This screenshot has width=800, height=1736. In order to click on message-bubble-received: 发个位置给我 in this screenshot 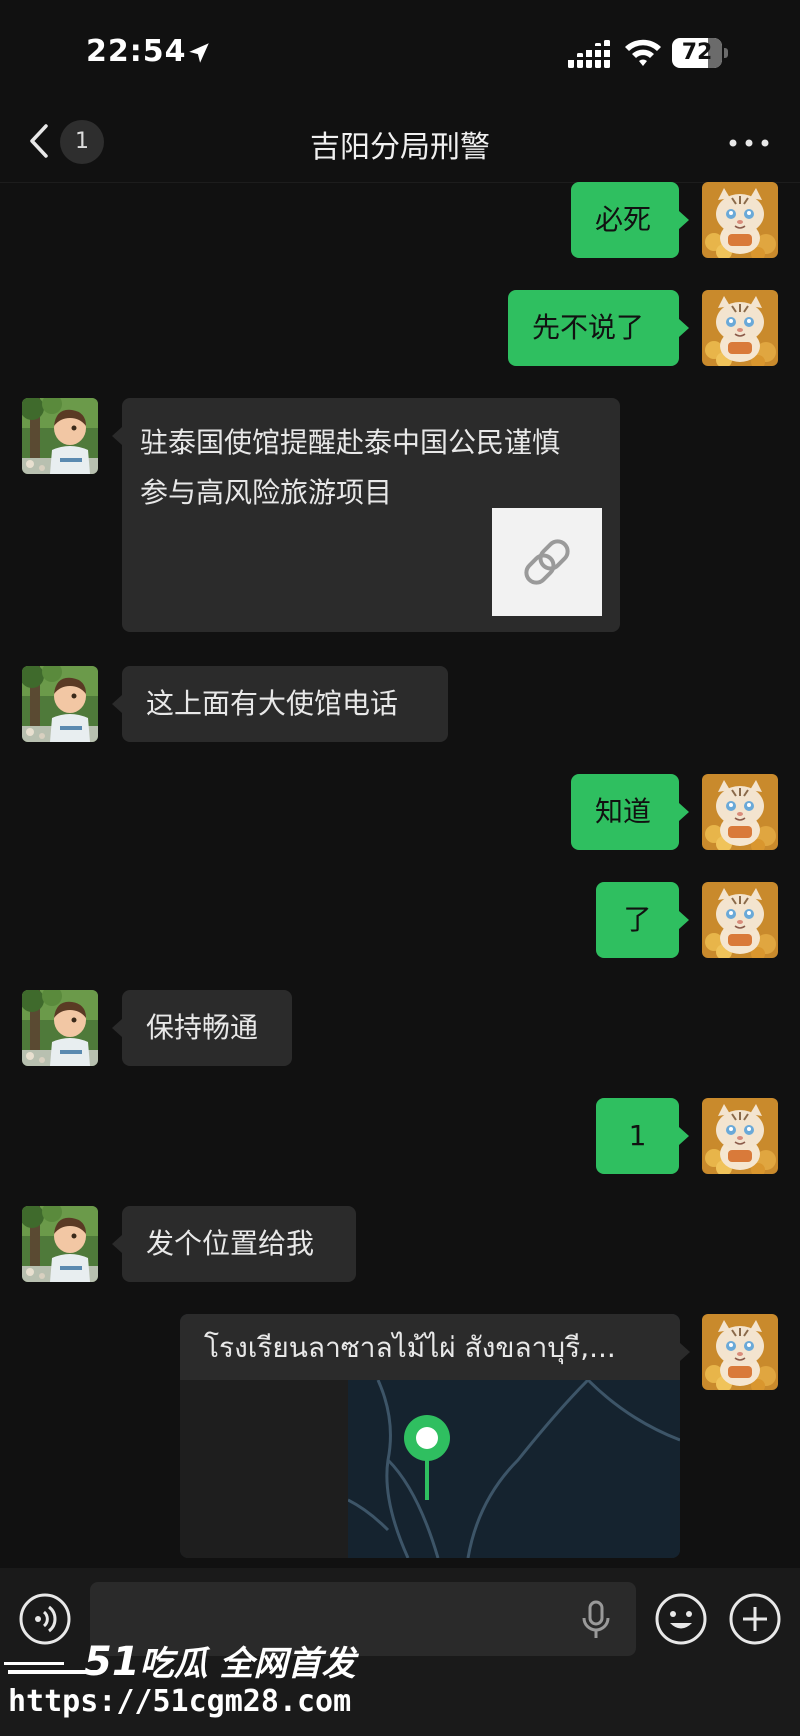, I will do `click(239, 1244)`.